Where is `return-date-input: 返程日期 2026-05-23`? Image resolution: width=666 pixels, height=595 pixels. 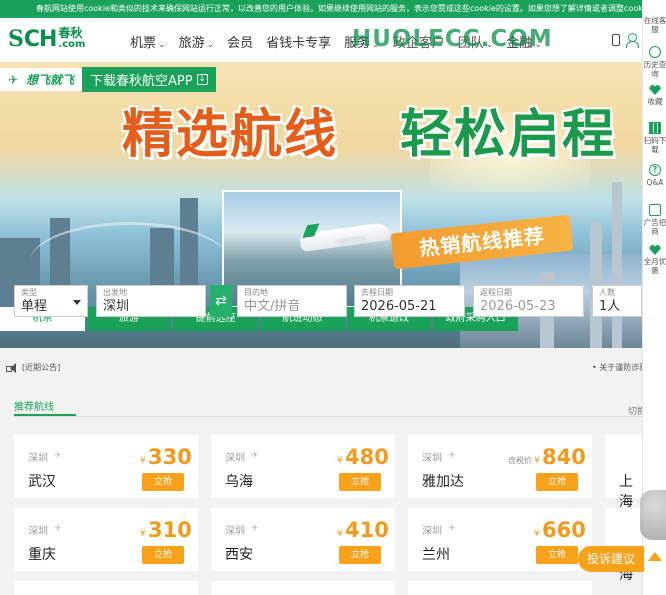
return-date-input: 返程日期 2026-05-23 is located at coordinates (528, 301).